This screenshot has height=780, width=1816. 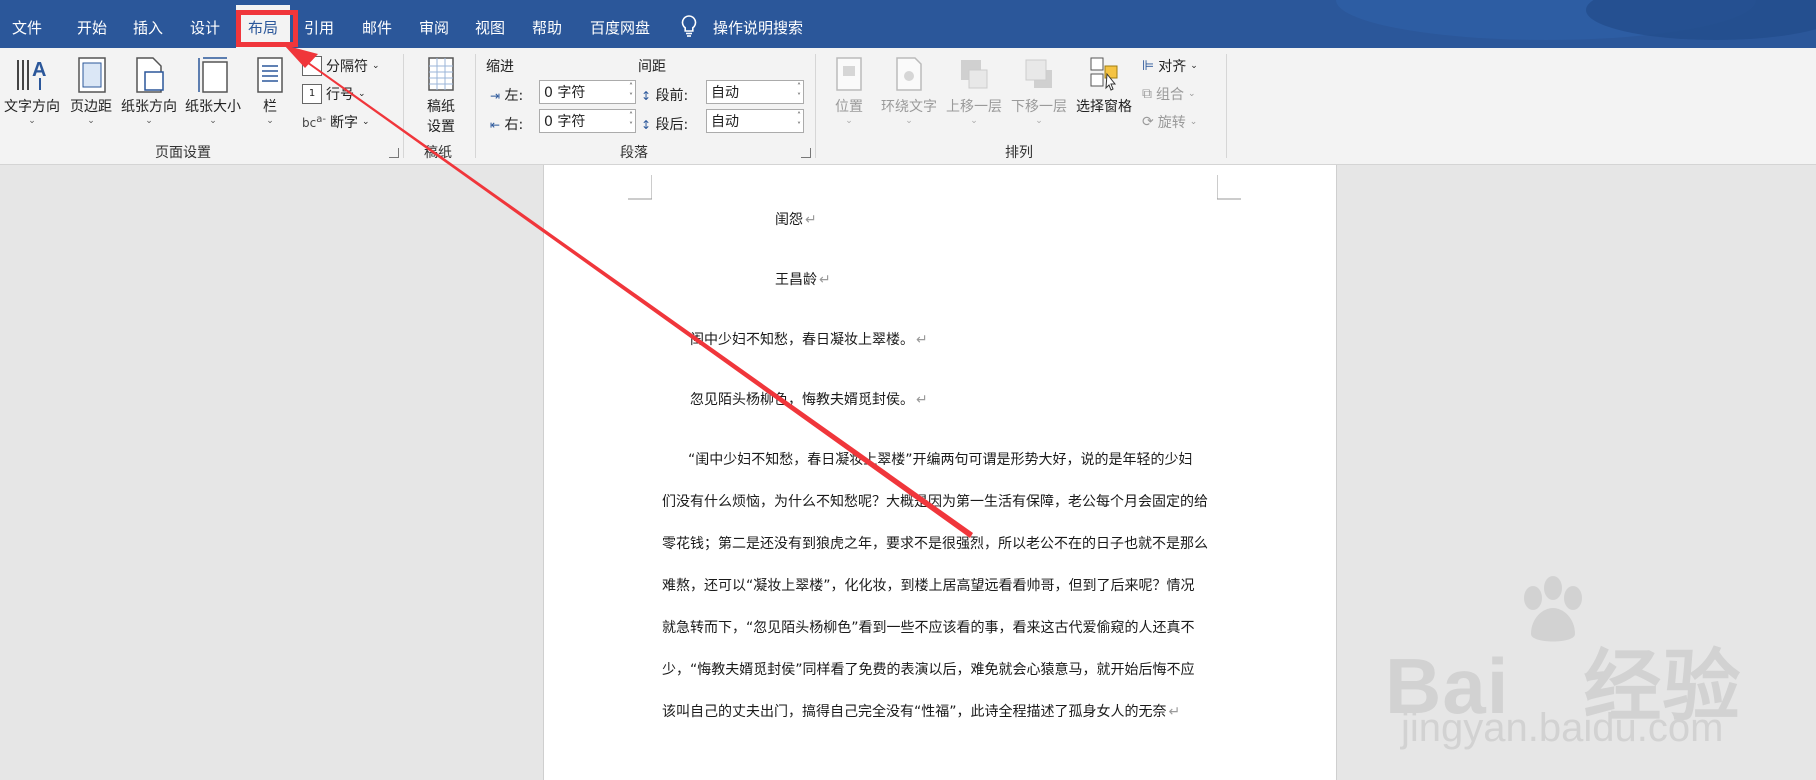 What do you see at coordinates (1038, 73) in the screenshot?
I see `send-backward-icon` at bounding box center [1038, 73].